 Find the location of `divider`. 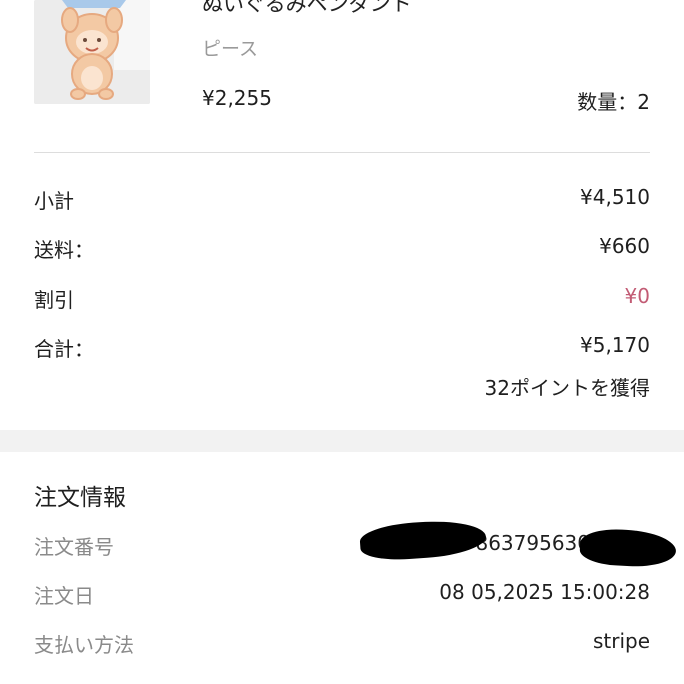

divider is located at coordinates (342, 152).